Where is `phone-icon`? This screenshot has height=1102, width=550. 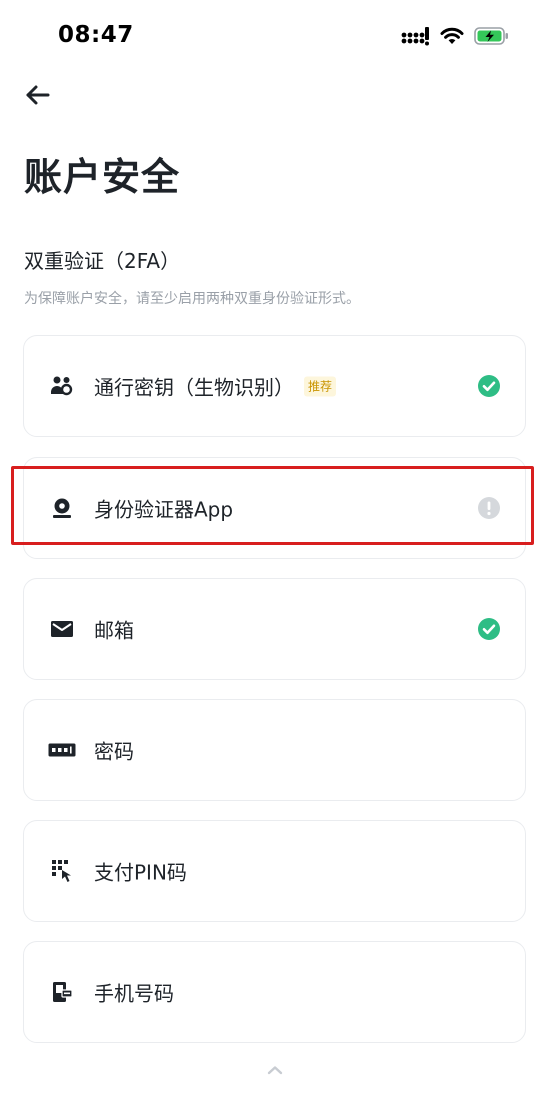 phone-icon is located at coordinates (62, 992).